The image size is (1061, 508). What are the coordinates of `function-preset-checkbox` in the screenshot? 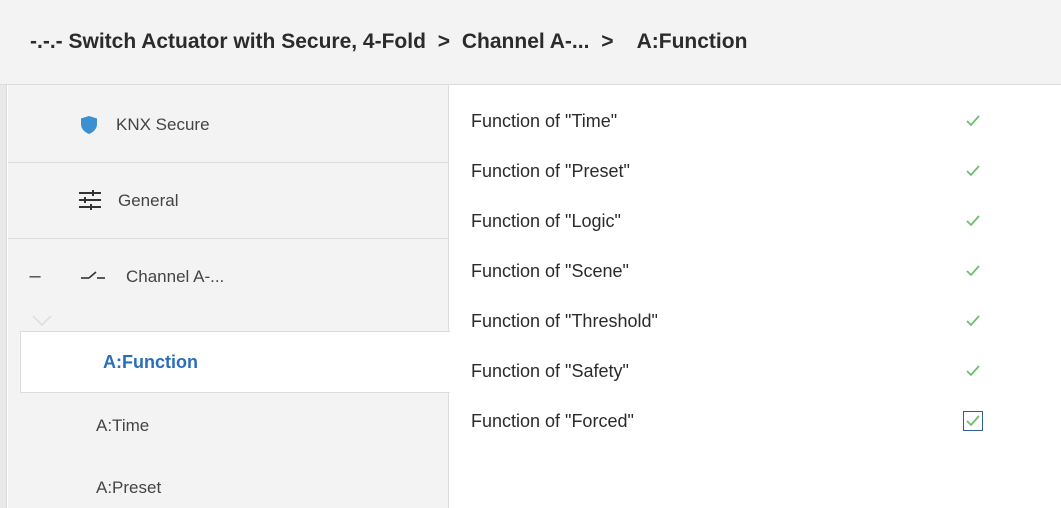 It's located at (973, 171).